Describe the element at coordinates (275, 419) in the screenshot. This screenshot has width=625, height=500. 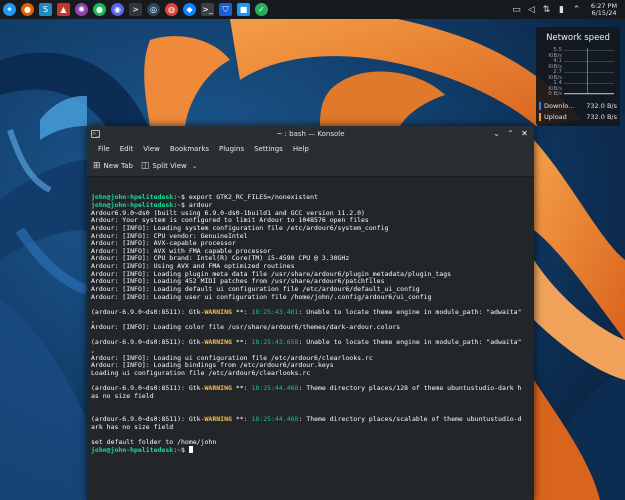
I see `terminal-text: 18:25:44.468` at that location.